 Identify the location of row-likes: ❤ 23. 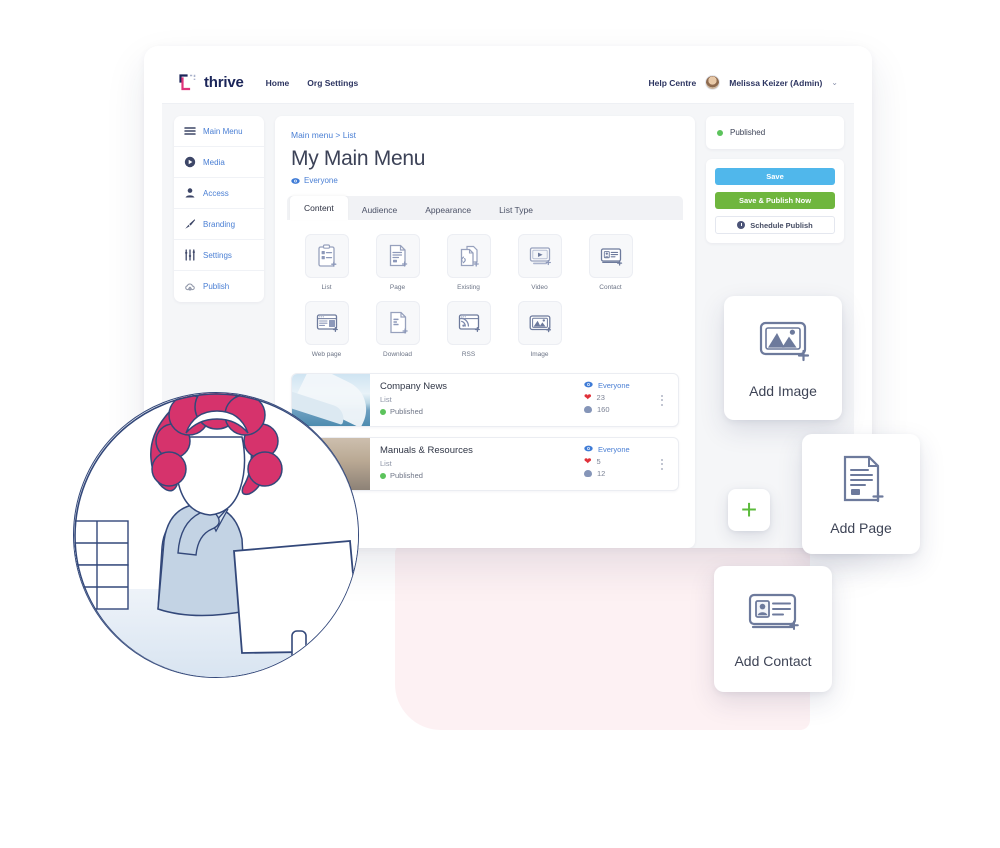
(620, 397).